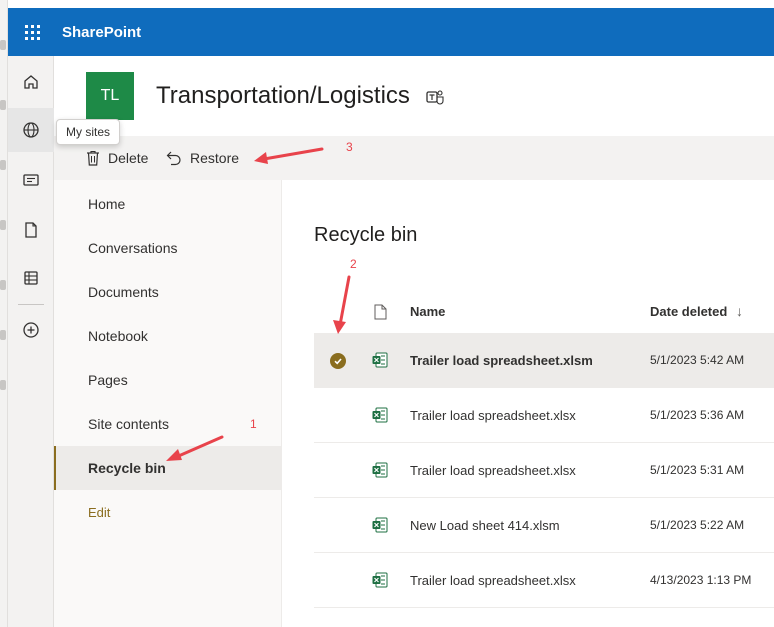 The image size is (774, 627). I want to click on list-header: Name Date deleted ↓, so click(544, 312).